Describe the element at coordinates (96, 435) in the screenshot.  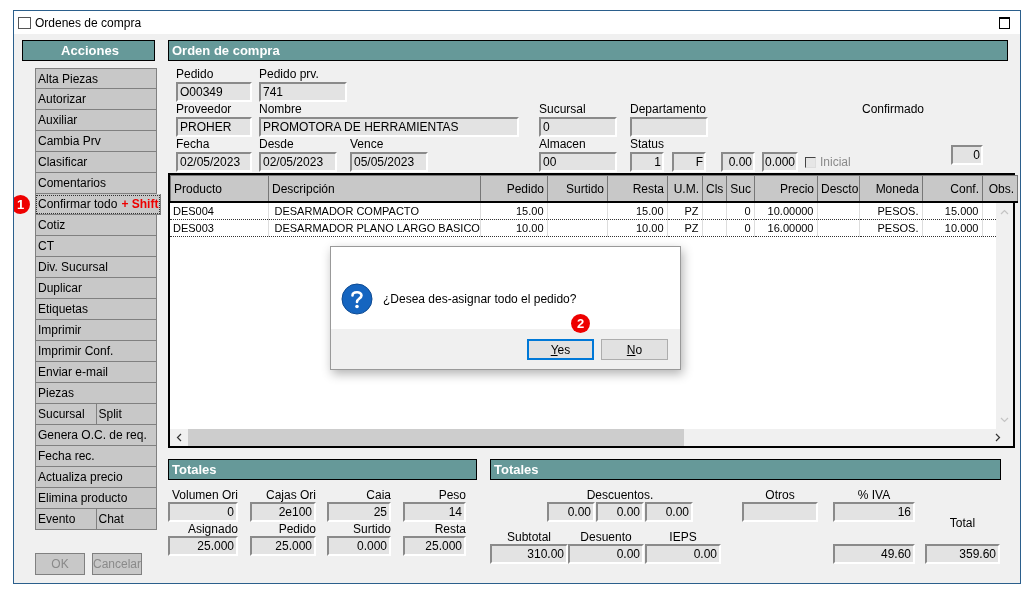
I see `action-button: Genera O.C. de req.` at that location.